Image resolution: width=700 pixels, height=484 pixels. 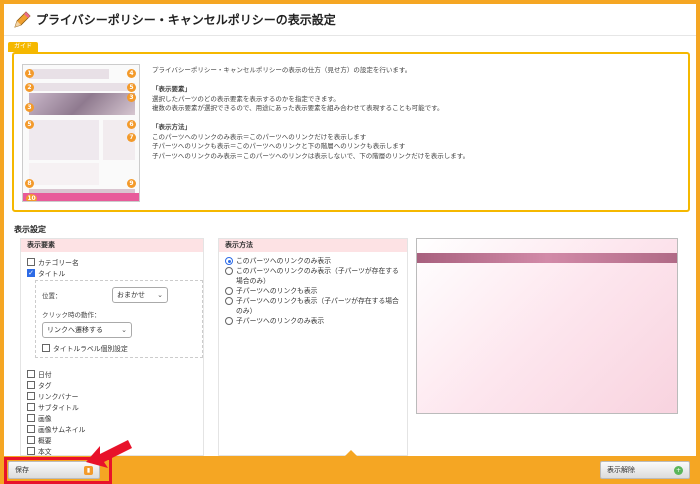 What do you see at coordinates (547, 258) in the screenshot?
I see `preview-header-bar` at bounding box center [547, 258].